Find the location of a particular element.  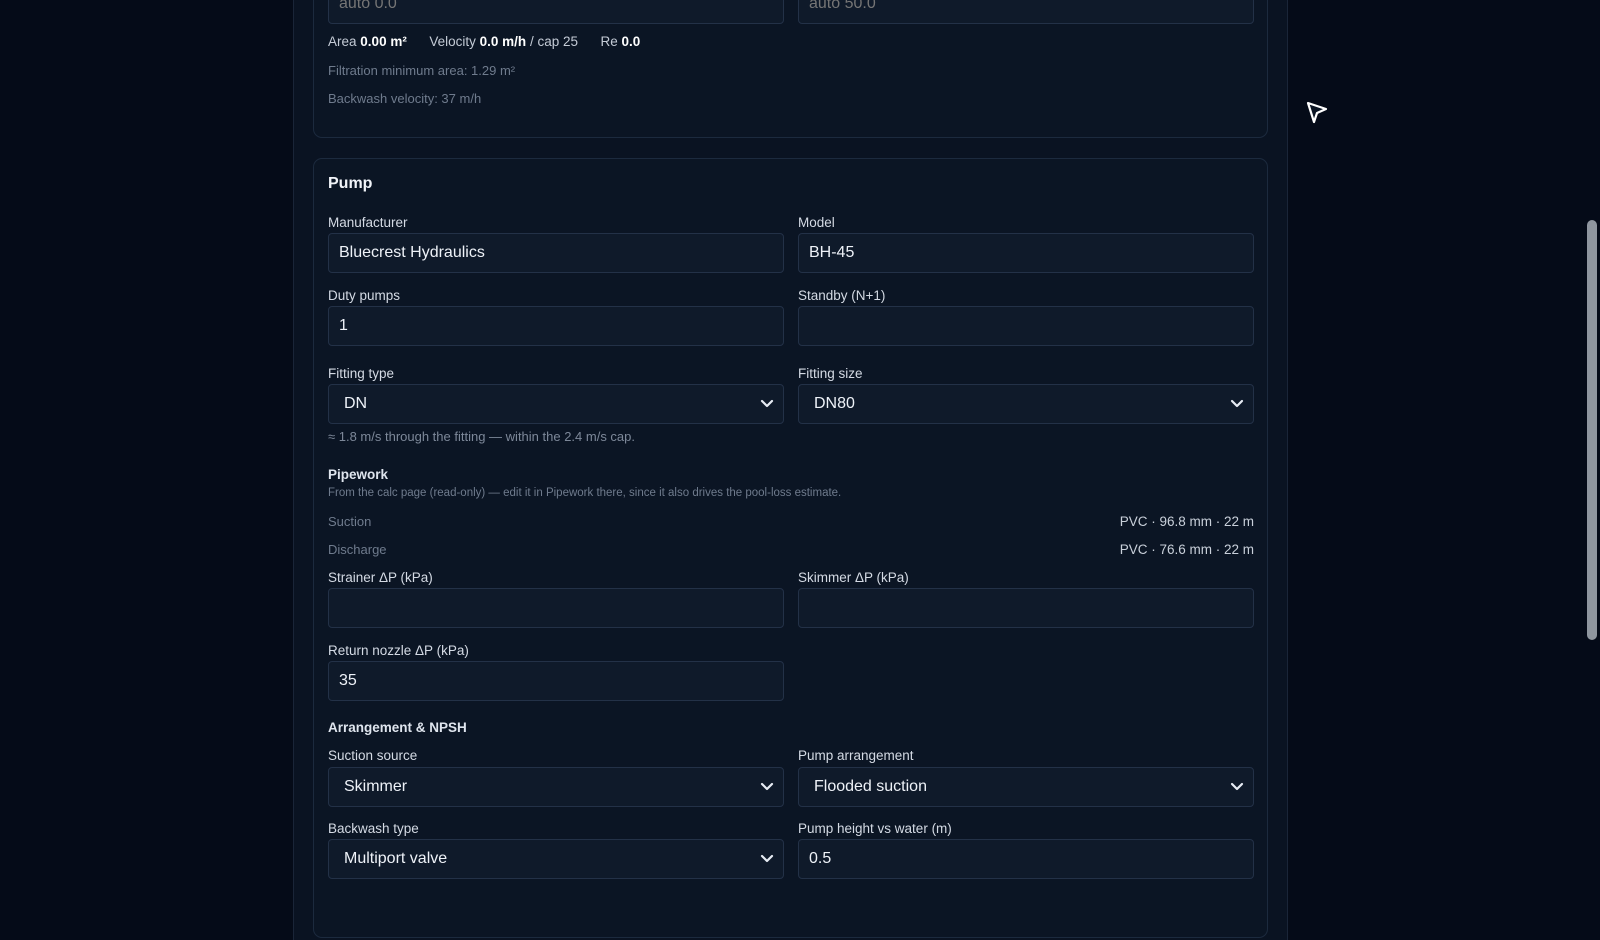

filtration-velocity-input is located at coordinates (1026, 12).